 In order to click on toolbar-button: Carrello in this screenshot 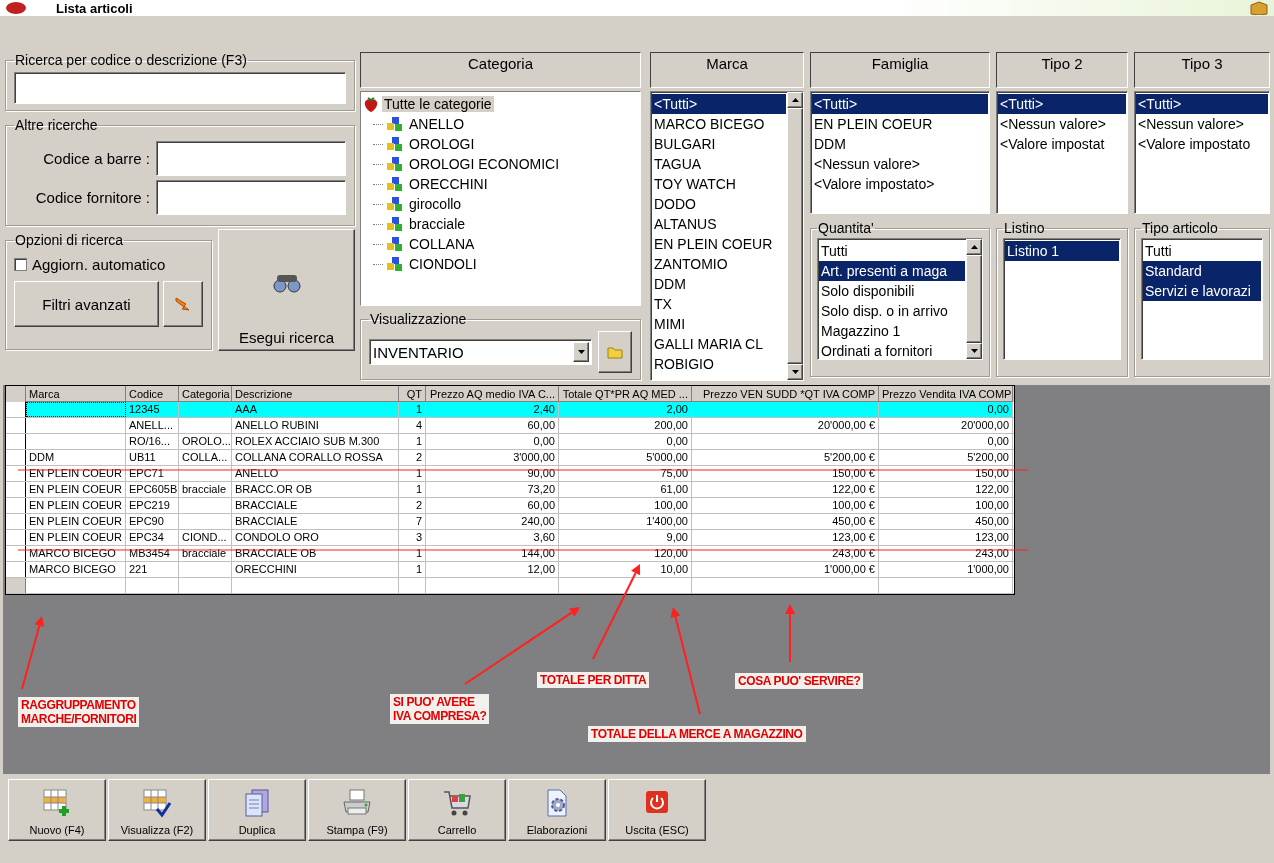, I will do `click(457, 810)`.